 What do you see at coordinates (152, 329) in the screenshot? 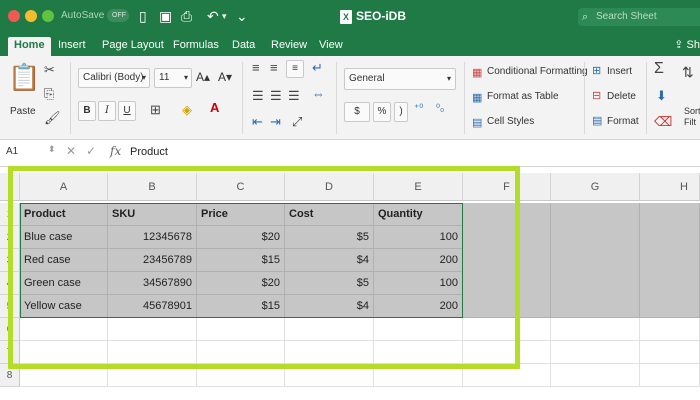
I see `cell-b6` at bounding box center [152, 329].